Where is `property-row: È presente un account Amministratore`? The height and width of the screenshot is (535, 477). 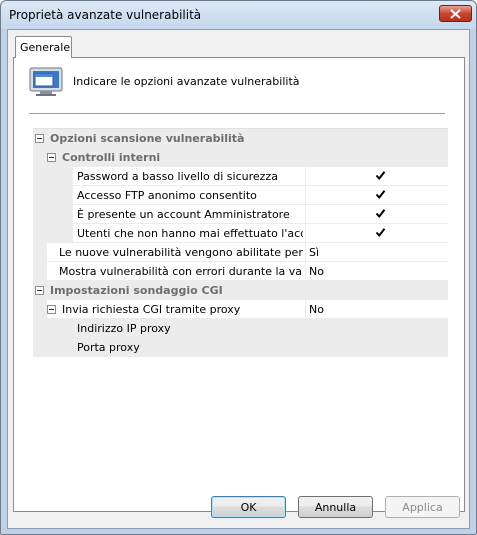 property-row: È presente un account Amministratore is located at coordinates (240, 214).